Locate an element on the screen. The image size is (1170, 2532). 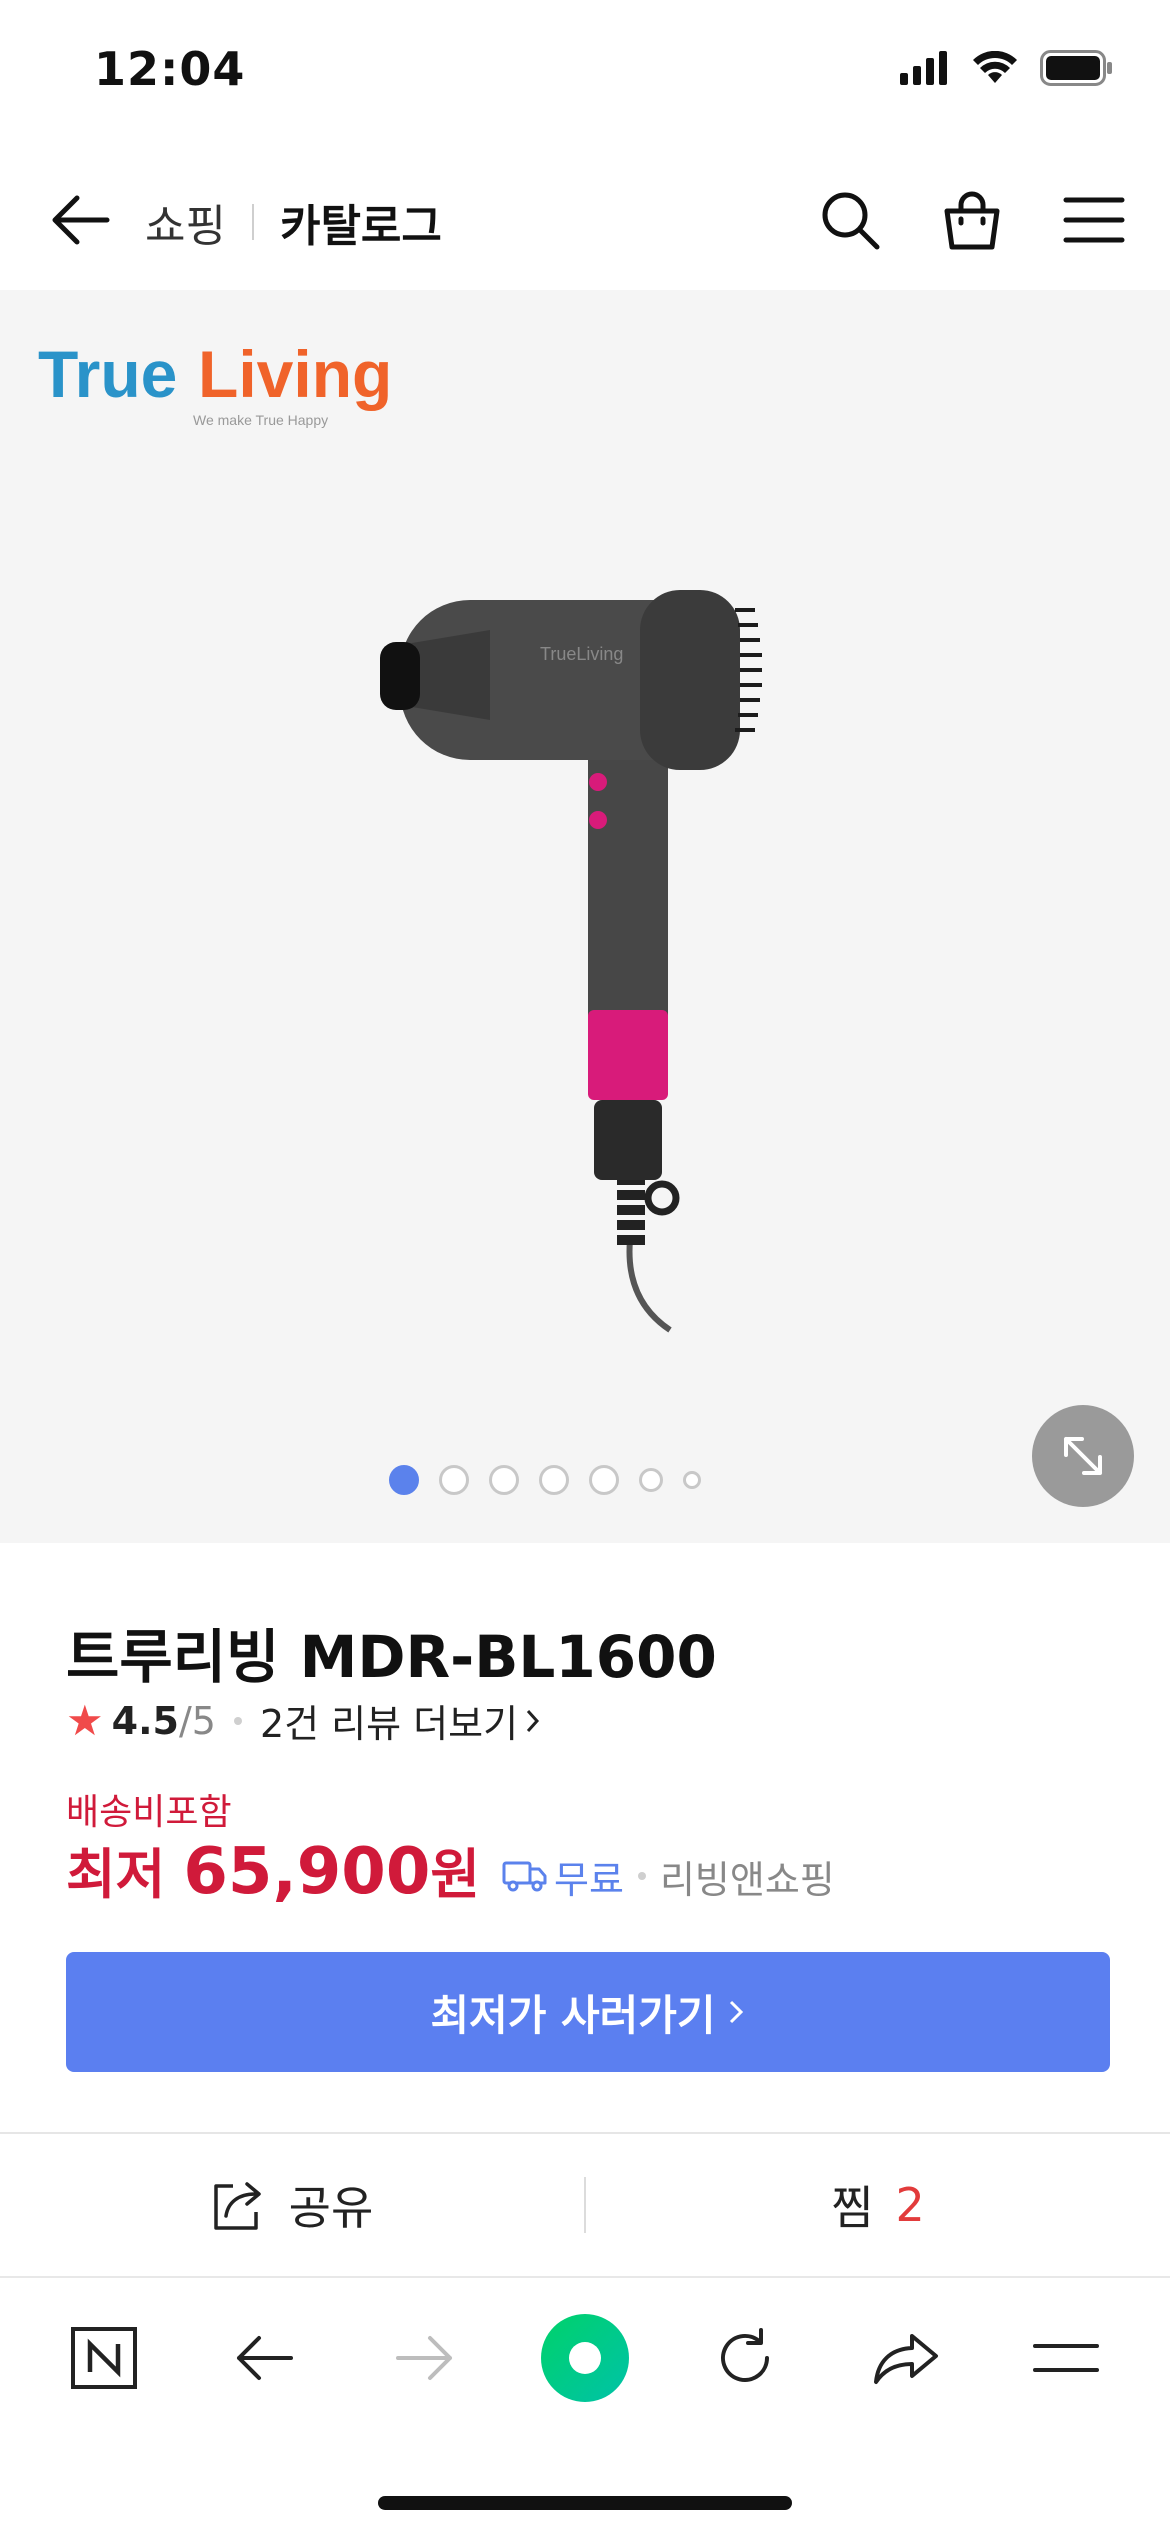
browser-menu-button is located at coordinates (1066, 2358).